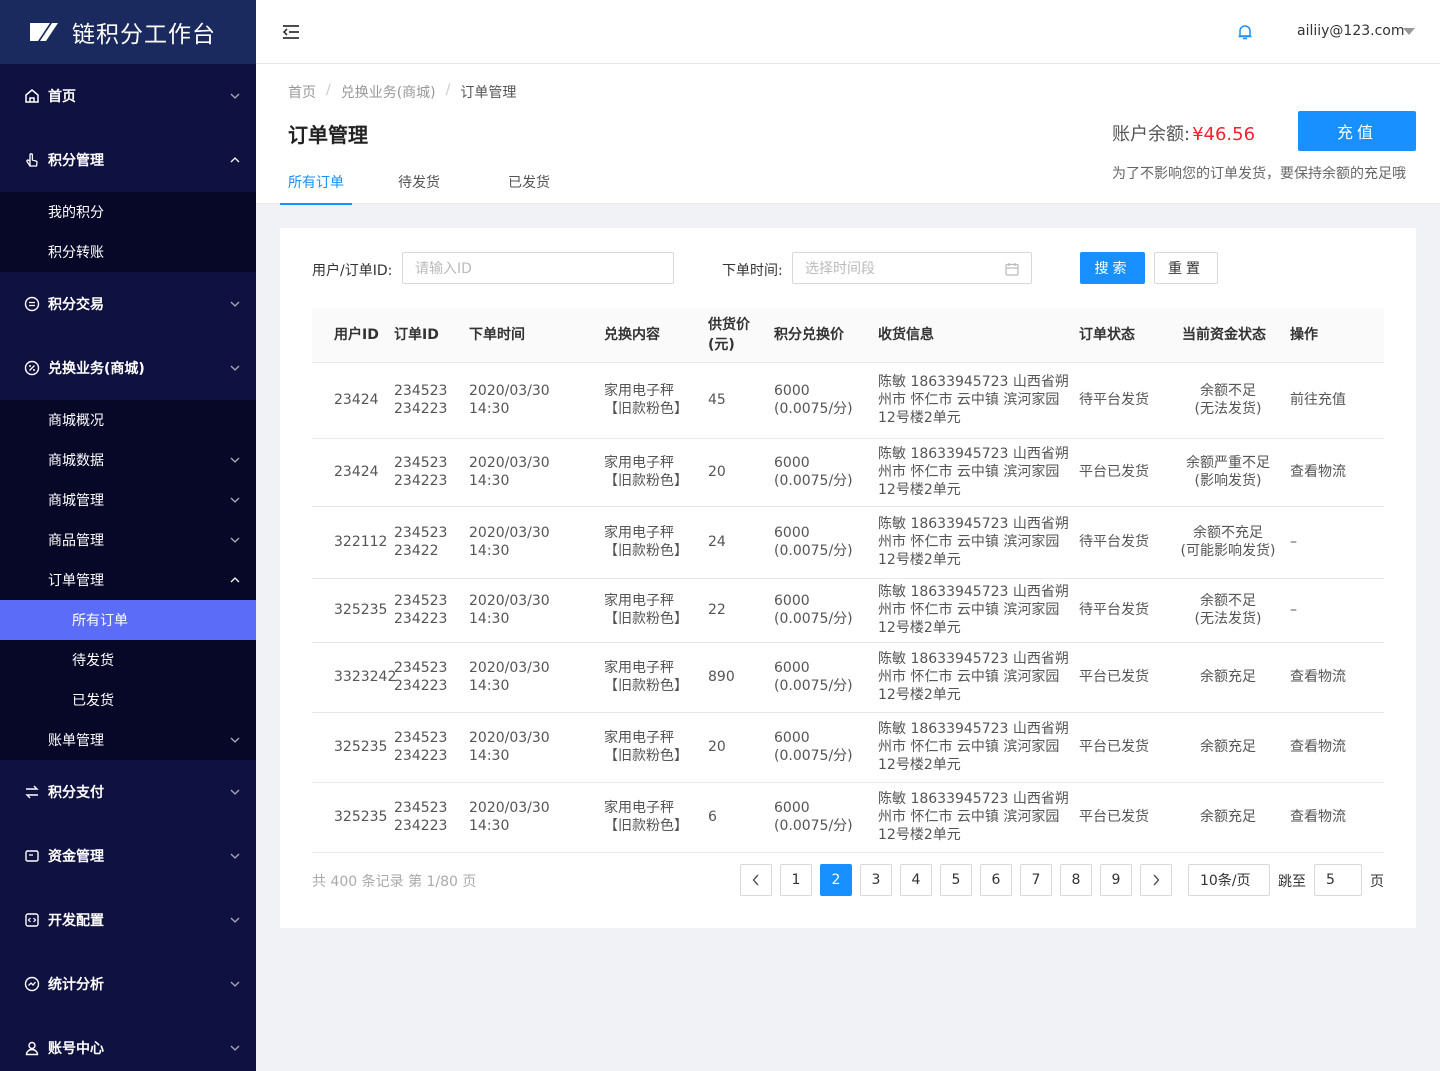 Image resolution: width=1440 pixels, height=1071 pixels. I want to click on page-number-button: 5, so click(956, 880).